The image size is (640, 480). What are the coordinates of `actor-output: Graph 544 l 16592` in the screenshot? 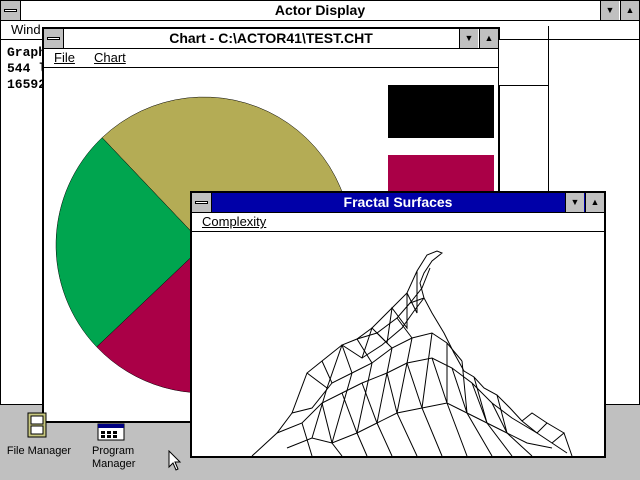 It's located at (26, 69).